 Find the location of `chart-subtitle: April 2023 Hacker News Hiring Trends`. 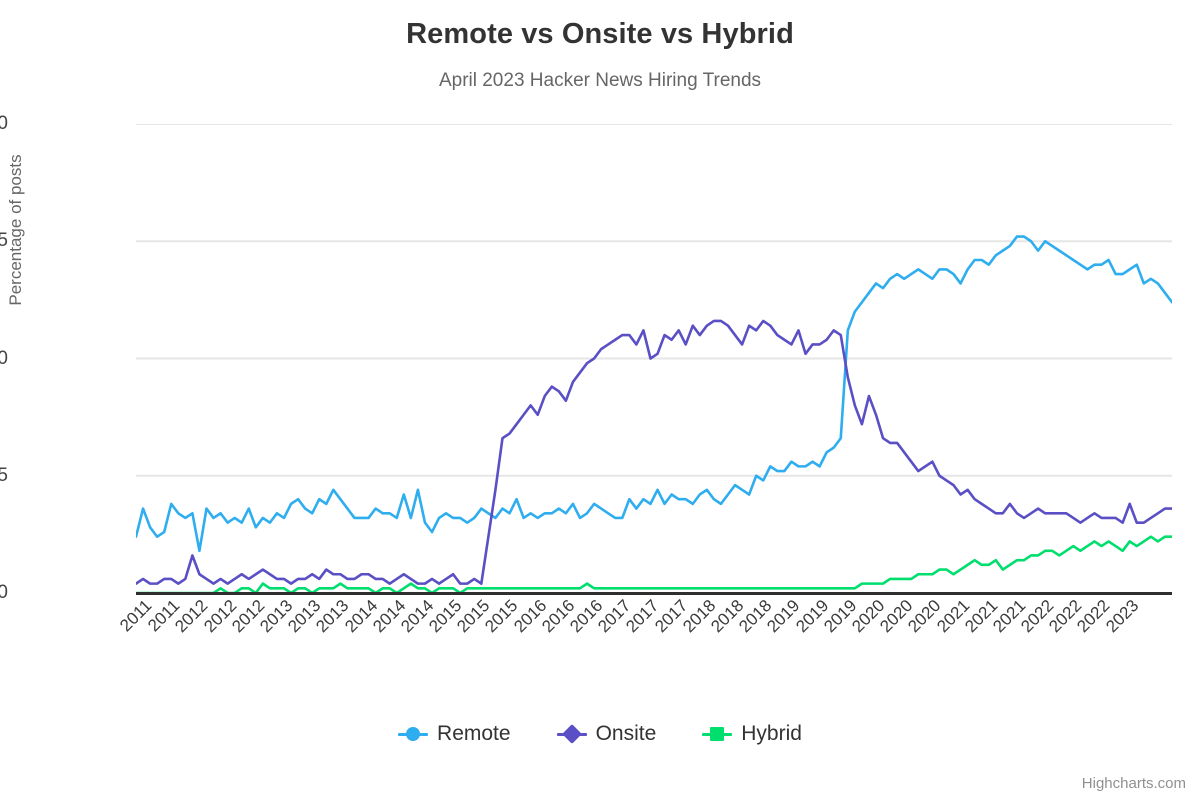

chart-subtitle: April 2023 Hacker News Hiring Trends is located at coordinates (600, 80).